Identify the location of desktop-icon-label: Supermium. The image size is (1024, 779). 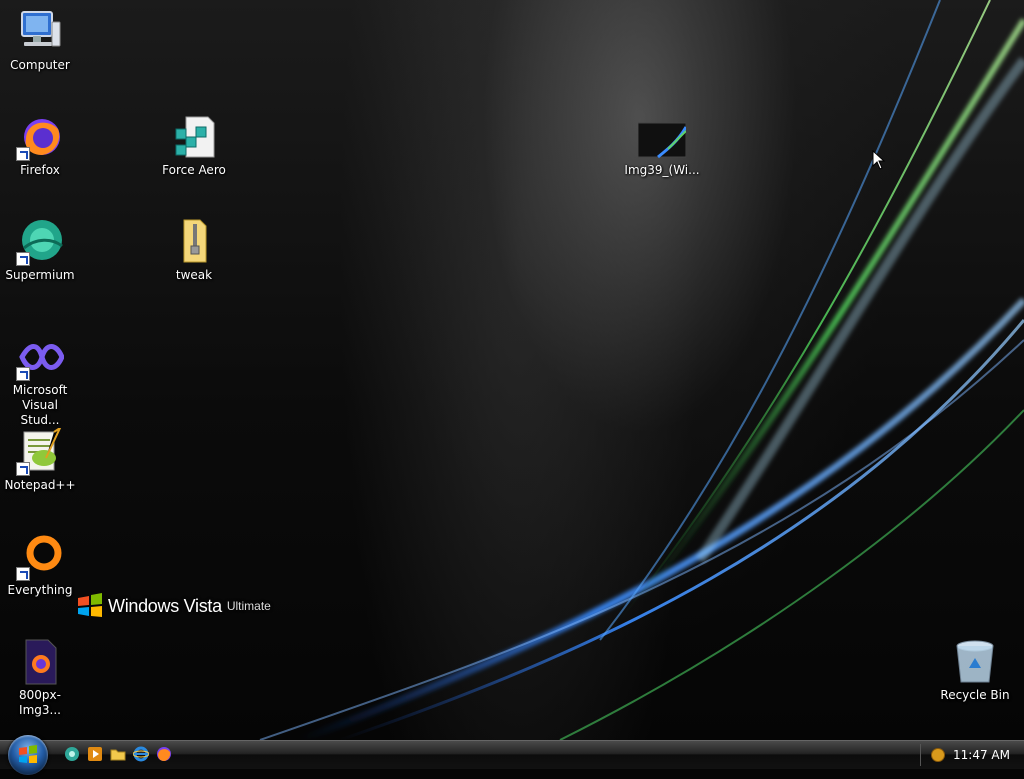
(40, 275).